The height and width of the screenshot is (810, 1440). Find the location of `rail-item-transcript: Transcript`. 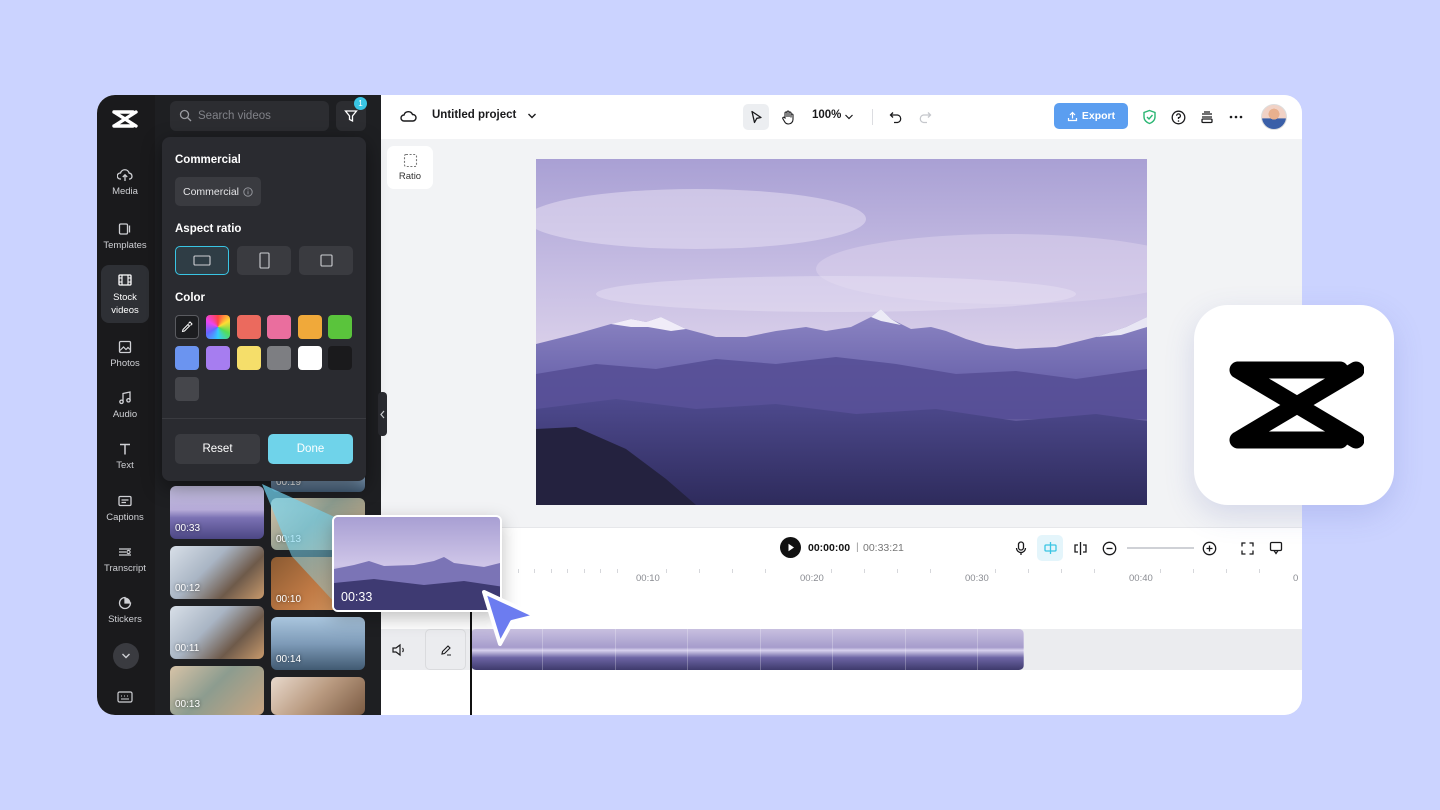

rail-item-transcript: Transcript is located at coordinates (125, 559).